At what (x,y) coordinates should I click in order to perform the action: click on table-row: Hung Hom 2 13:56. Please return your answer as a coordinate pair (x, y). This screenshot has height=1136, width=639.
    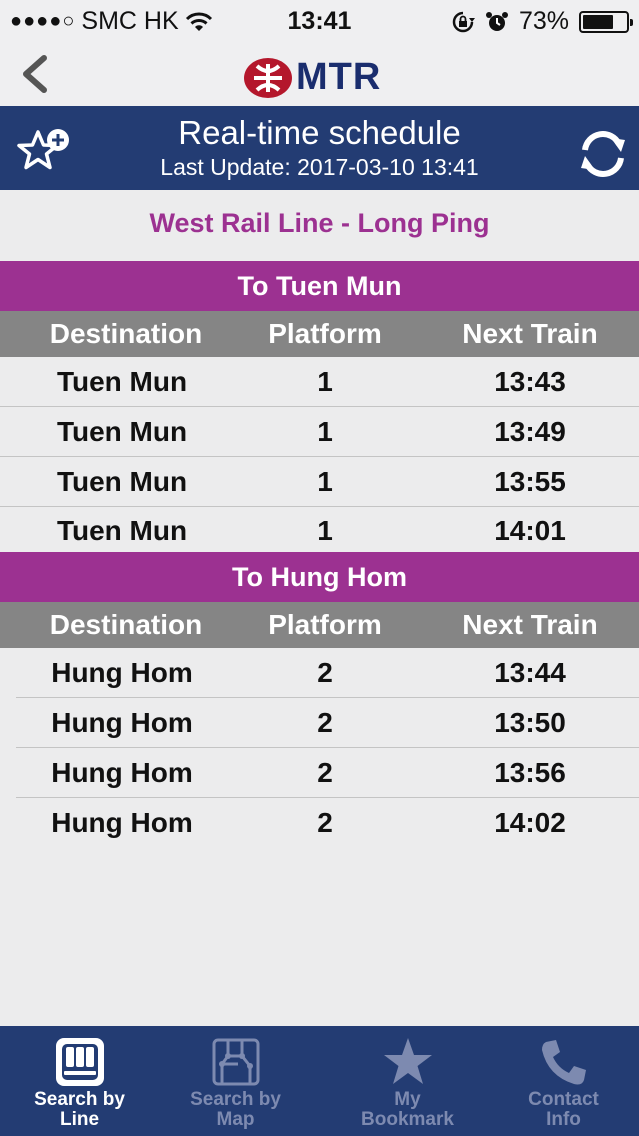
    Looking at the image, I should click on (319, 773).